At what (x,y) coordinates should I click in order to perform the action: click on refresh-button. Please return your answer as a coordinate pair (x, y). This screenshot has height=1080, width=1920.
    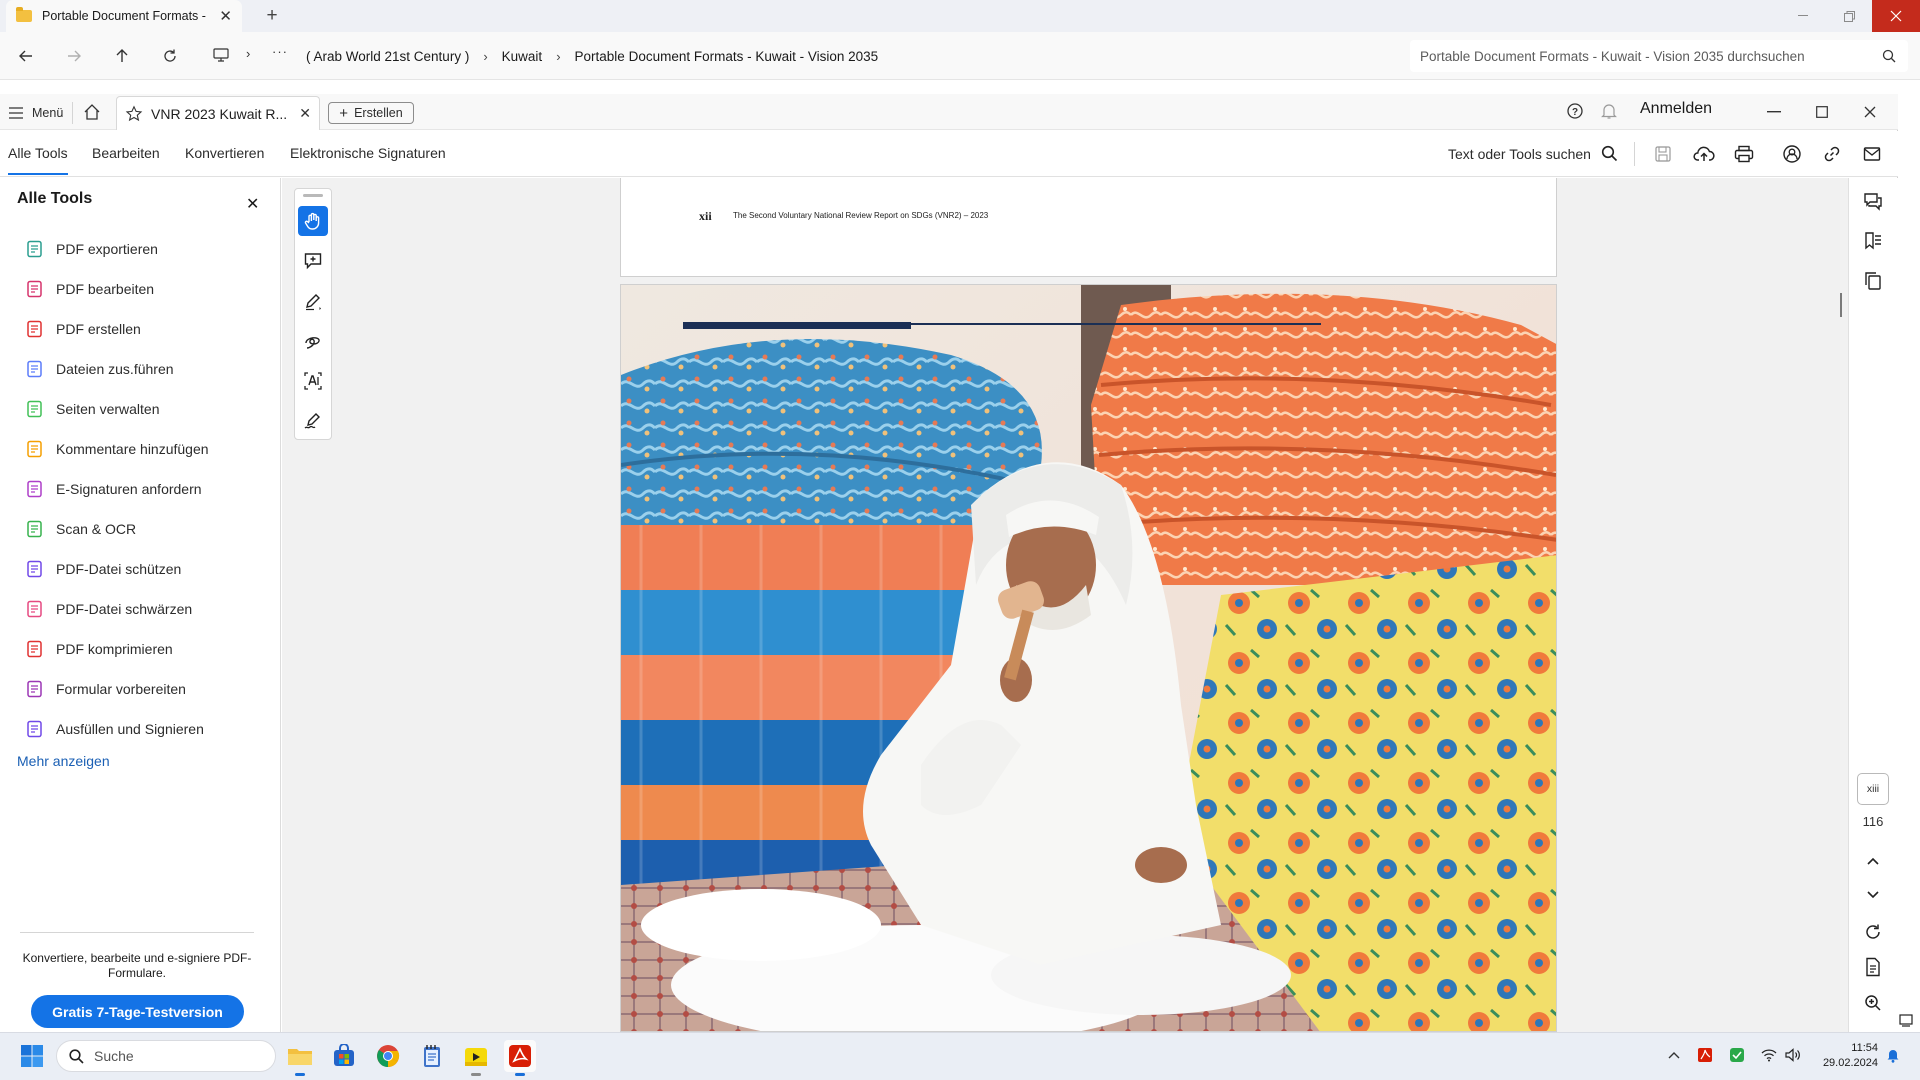
    Looking at the image, I should click on (170, 56).